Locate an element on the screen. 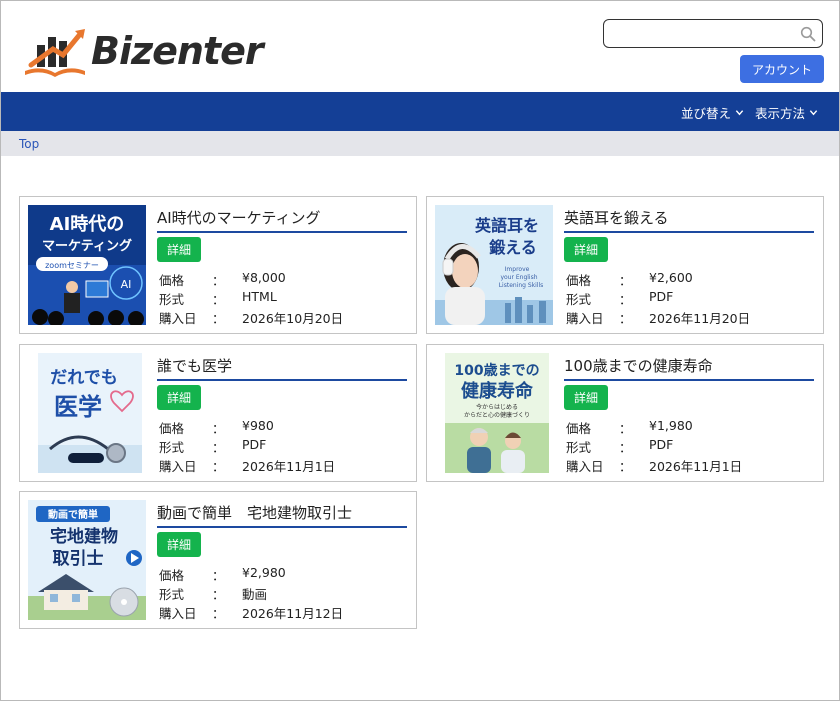  sort-menu: 並び替え is located at coordinates (712, 112).